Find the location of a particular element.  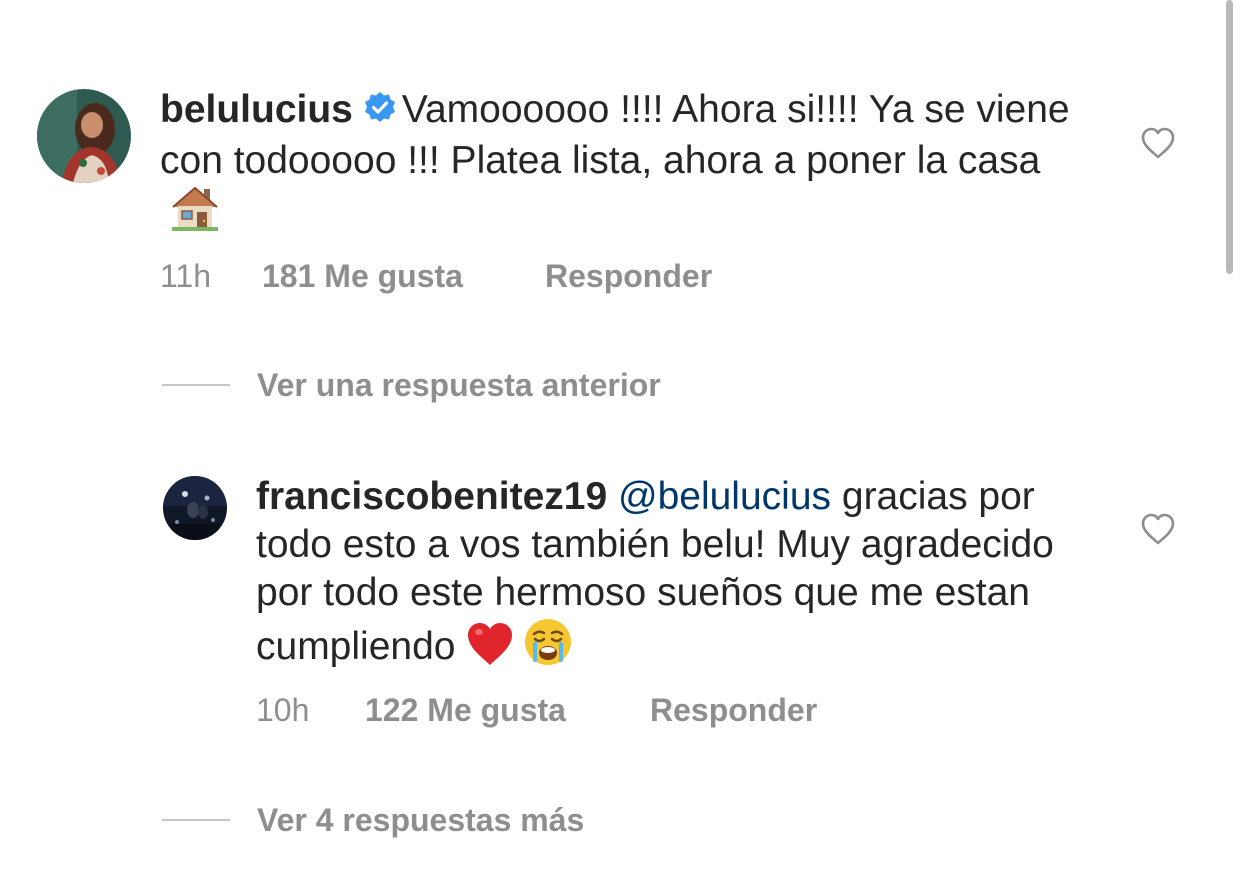

view-previous-reply-button: Ver una respuesta anterior is located at coordinates (459, 385).